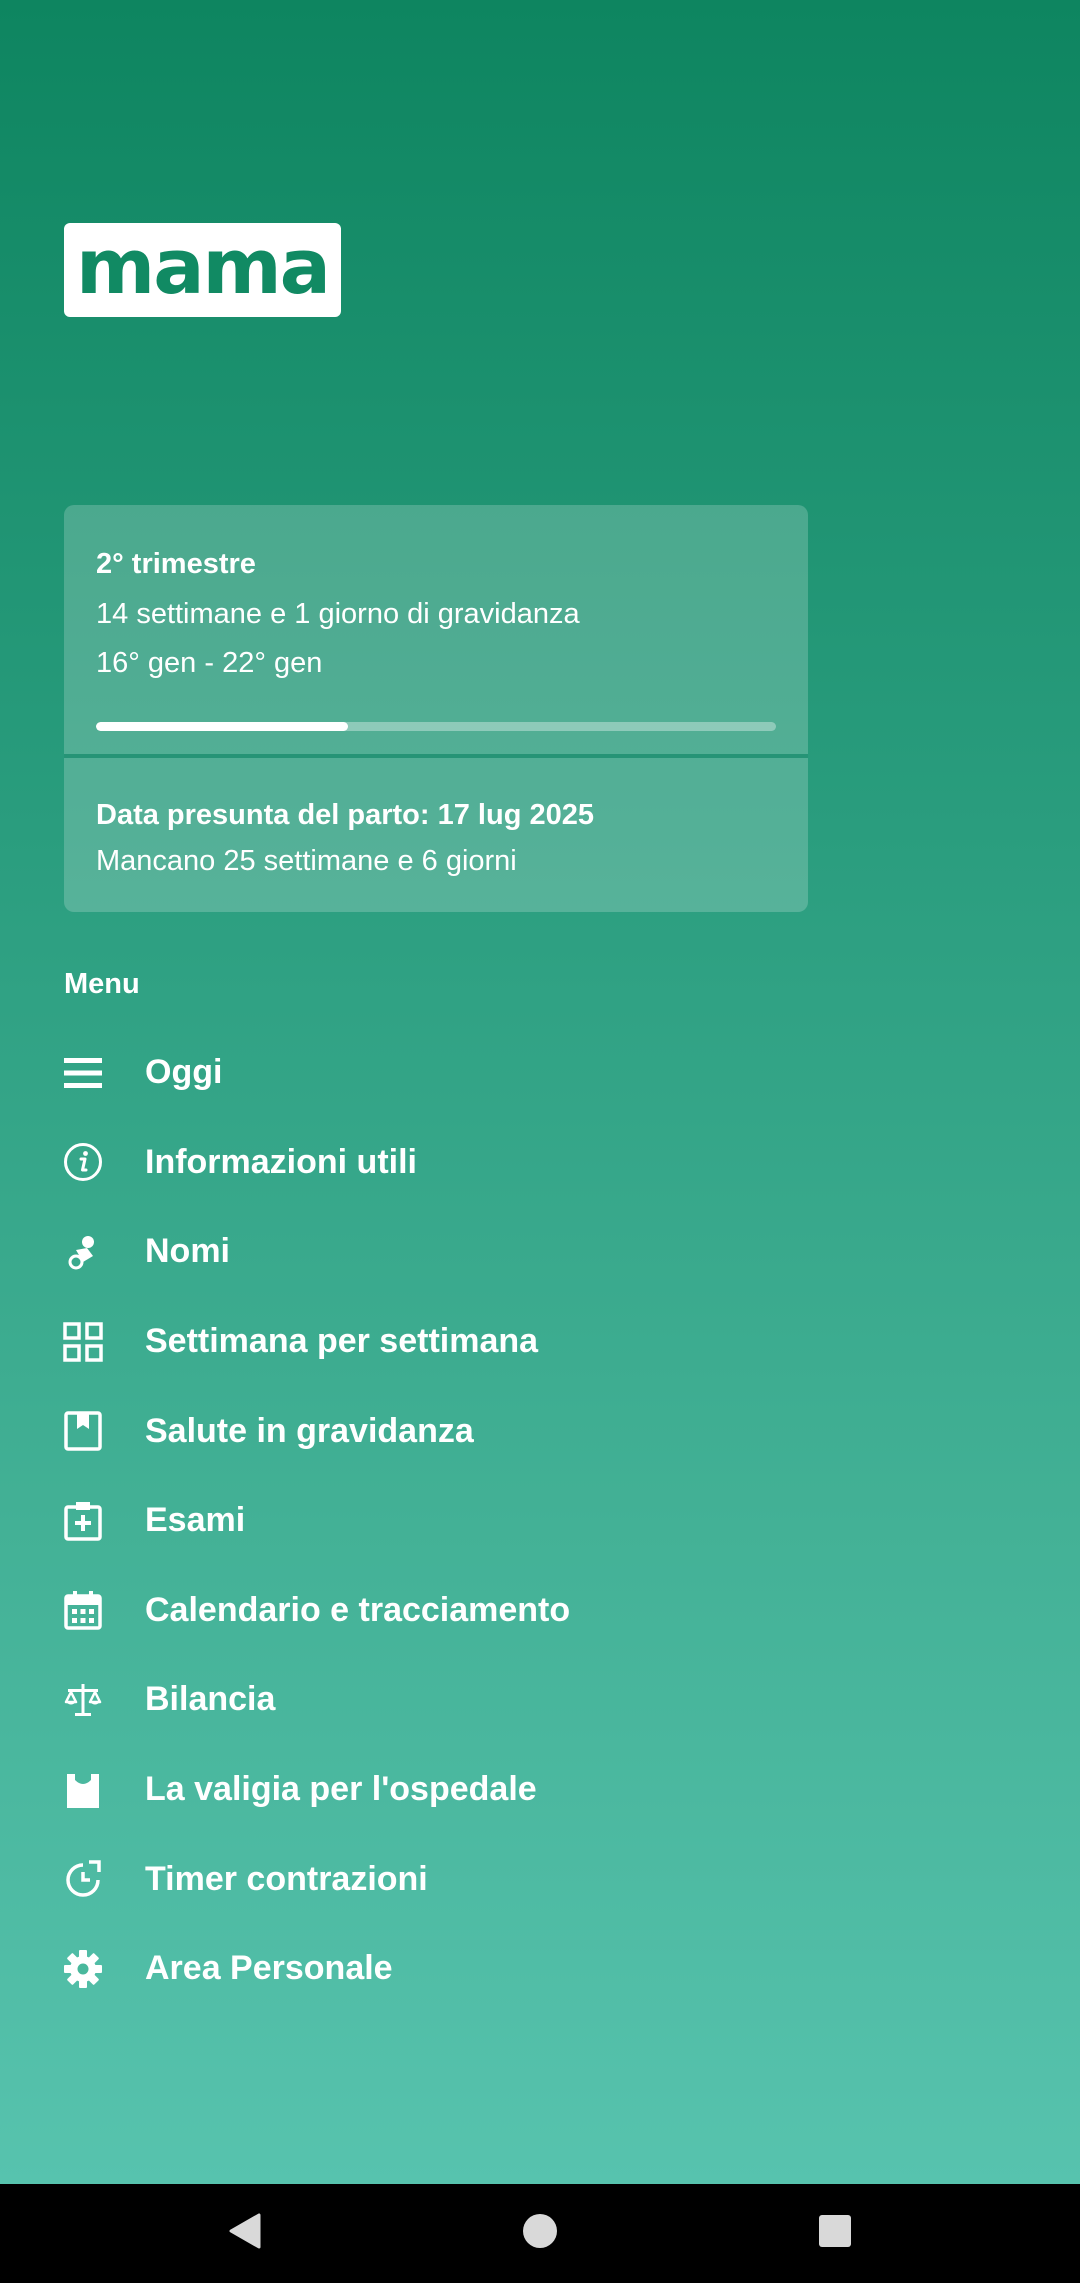 The height and width of the screenshot is (2283, 1080). What do you see at coordinates (210, 1699) in the screenshot?
I see `menu-item-label: Bilancia` at bounding box center [210, 1699].